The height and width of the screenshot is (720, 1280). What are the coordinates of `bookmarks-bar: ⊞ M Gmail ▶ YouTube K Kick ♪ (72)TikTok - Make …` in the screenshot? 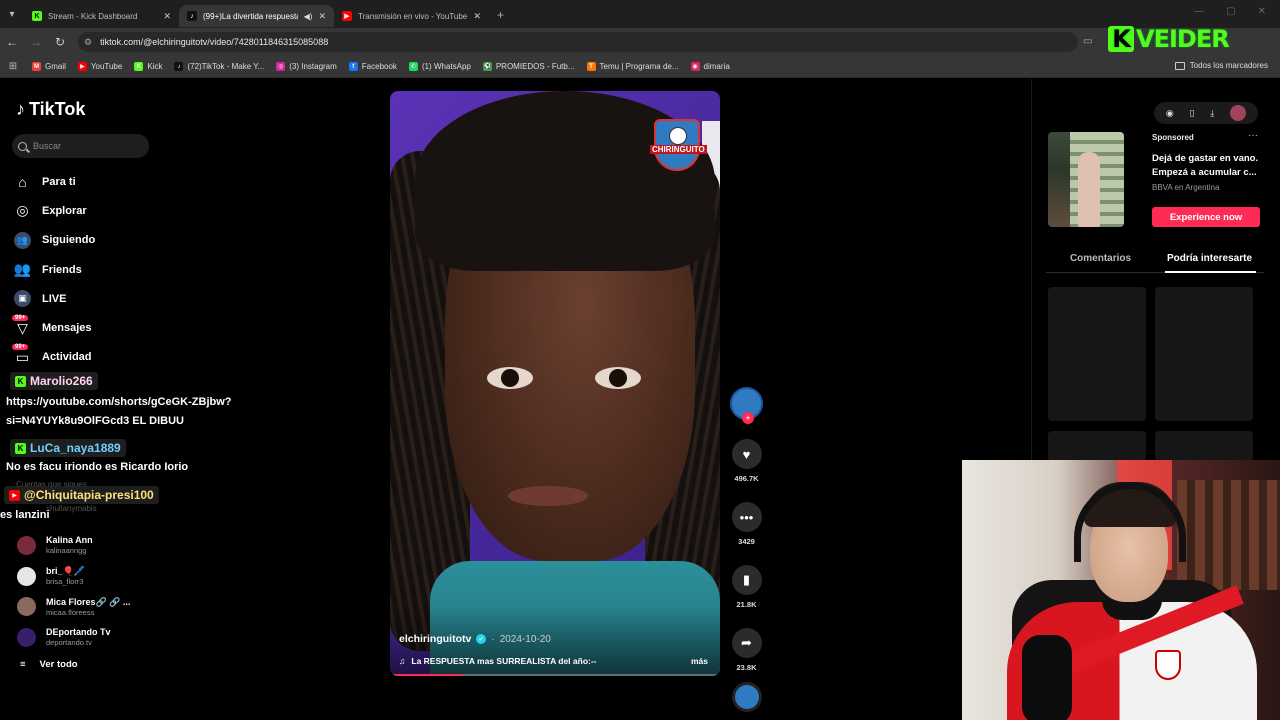 It's located at (640, 67).